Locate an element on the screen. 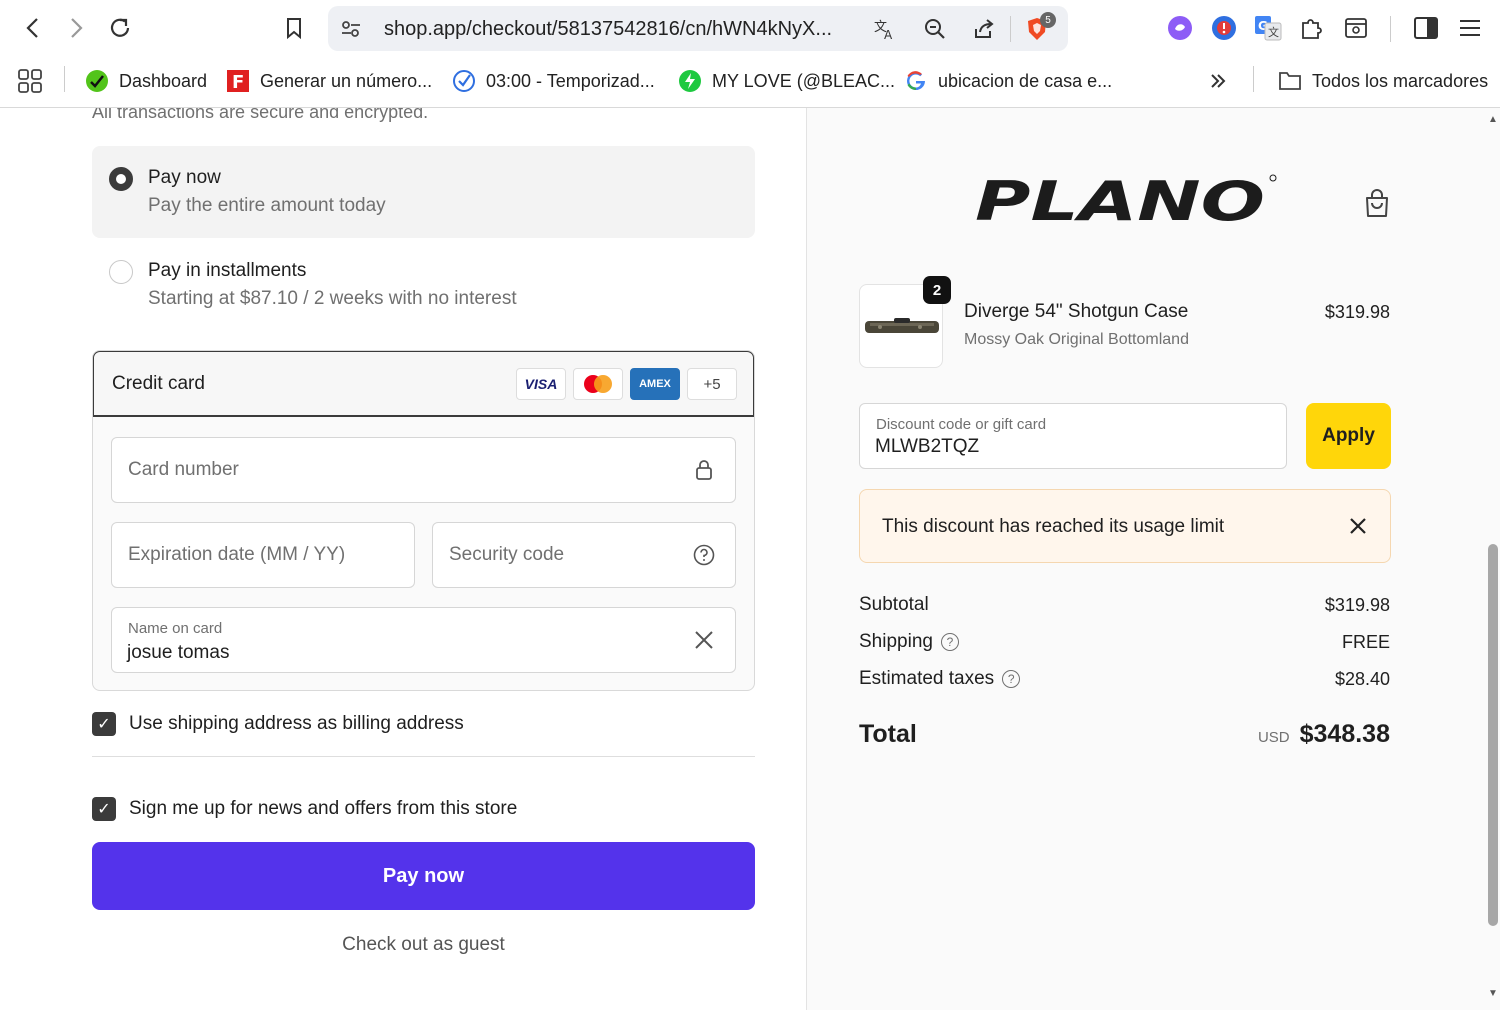  taxes-label: Estimated taxes ? is located at coordinates (940, 679).